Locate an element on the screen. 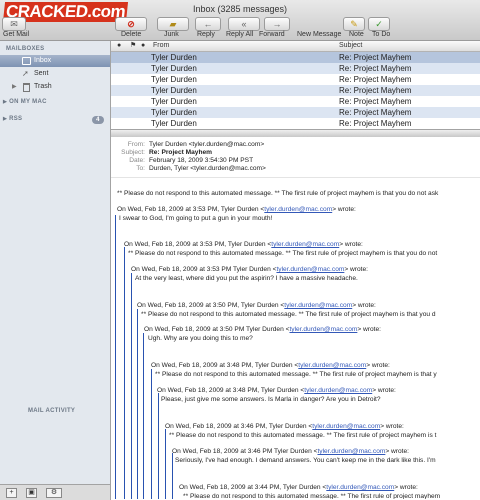  todo-label: To Do is located at coordinates (381, 34).